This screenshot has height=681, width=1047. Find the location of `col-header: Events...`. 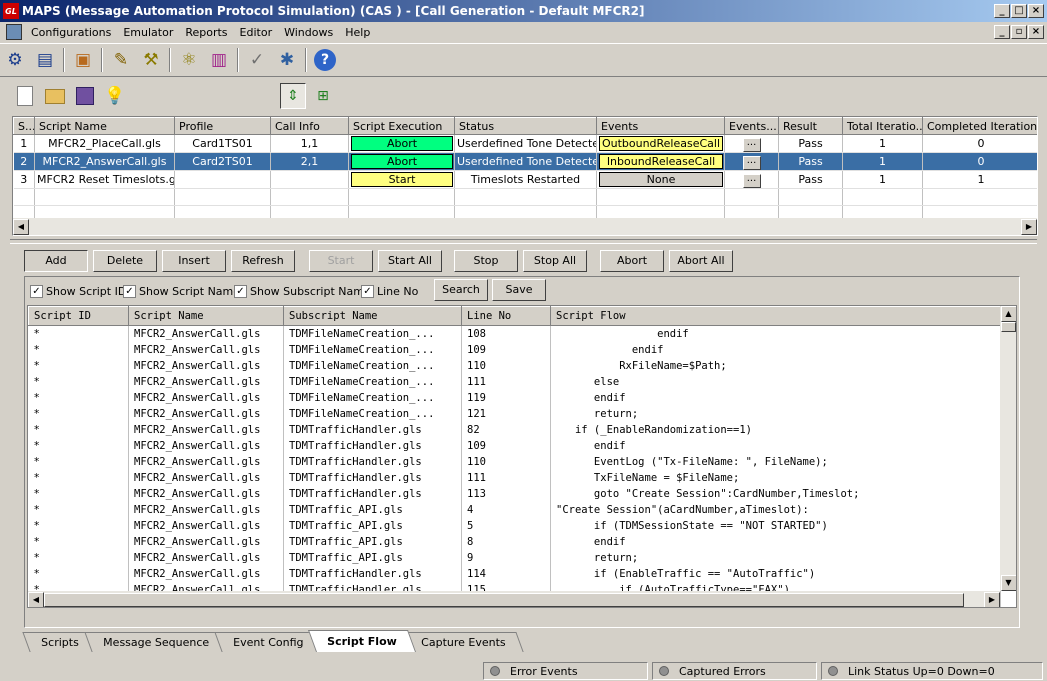

col-header: Events... is located at coordinates (751, 126).